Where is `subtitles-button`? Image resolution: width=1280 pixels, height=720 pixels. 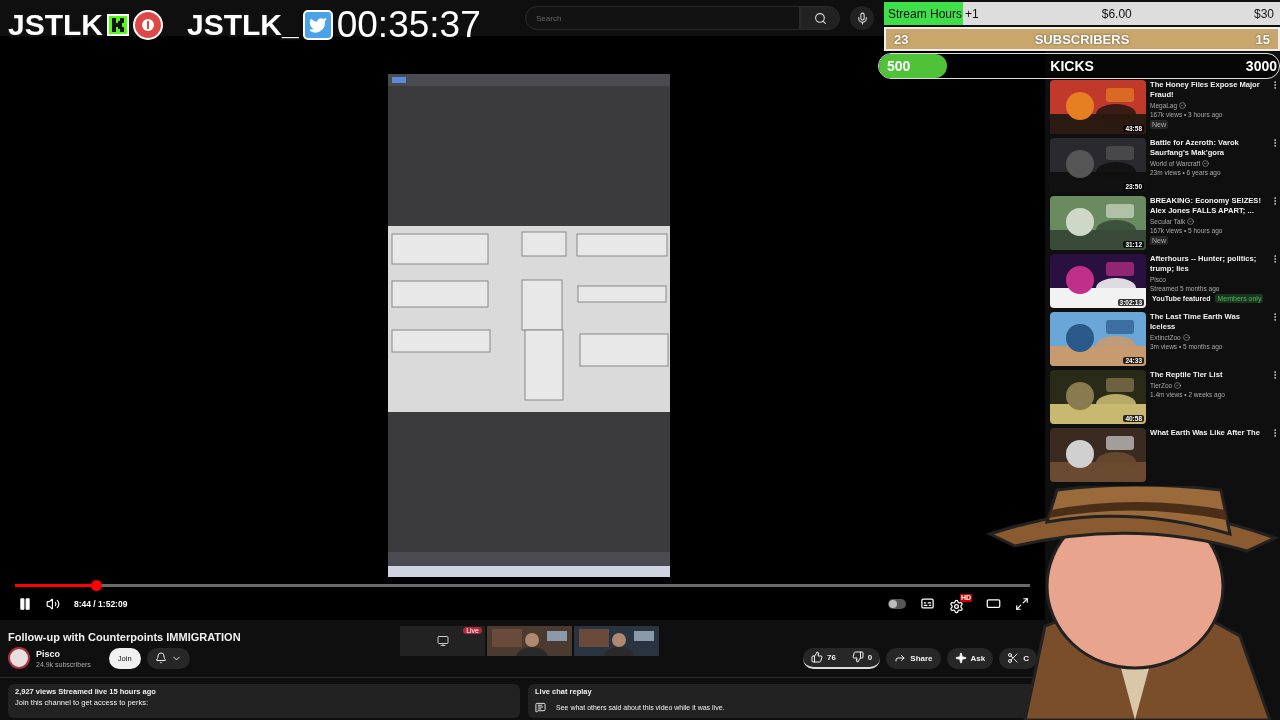 subtitles-button is located at coordinates (927, 603).